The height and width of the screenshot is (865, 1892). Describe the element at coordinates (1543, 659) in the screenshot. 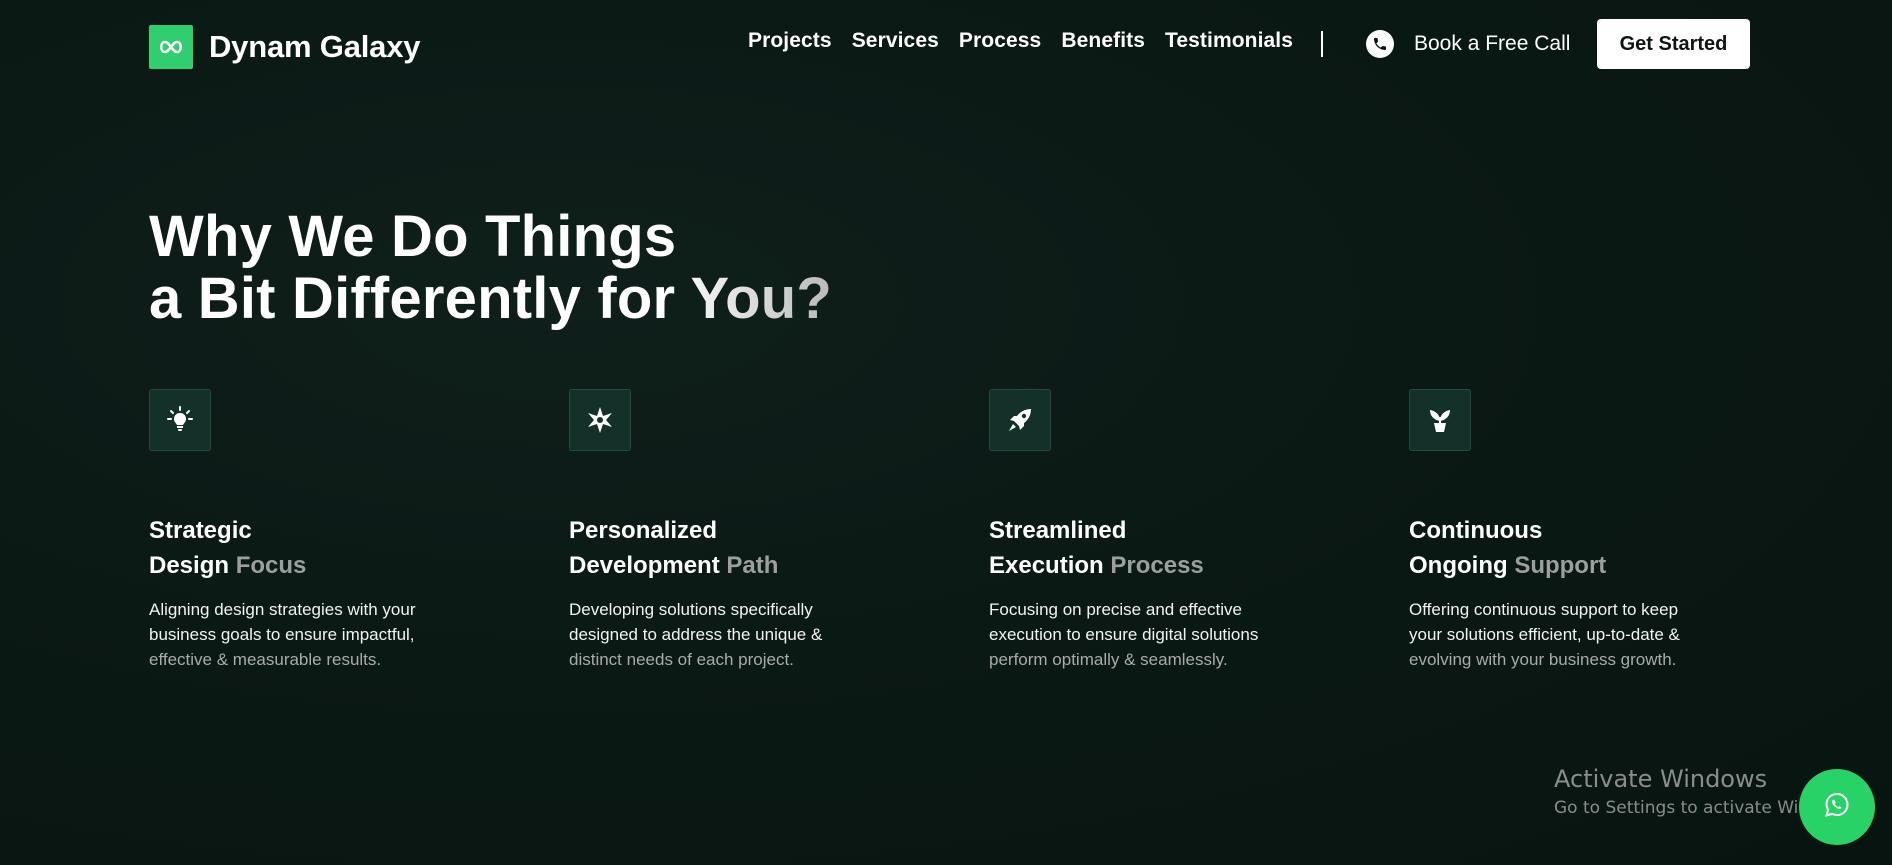

I see `feature-desc-line: evolving with your business growth.` at that location.